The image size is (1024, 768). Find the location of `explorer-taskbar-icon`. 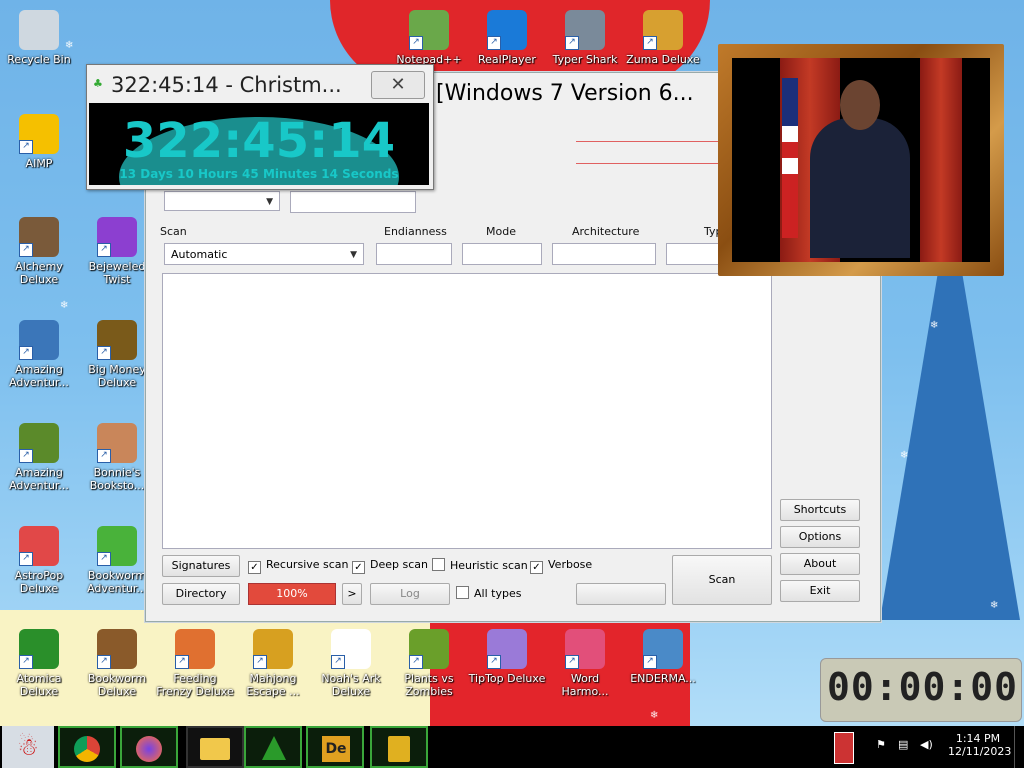

explorer-taskbar-icon is located at coordinates (215, 747).